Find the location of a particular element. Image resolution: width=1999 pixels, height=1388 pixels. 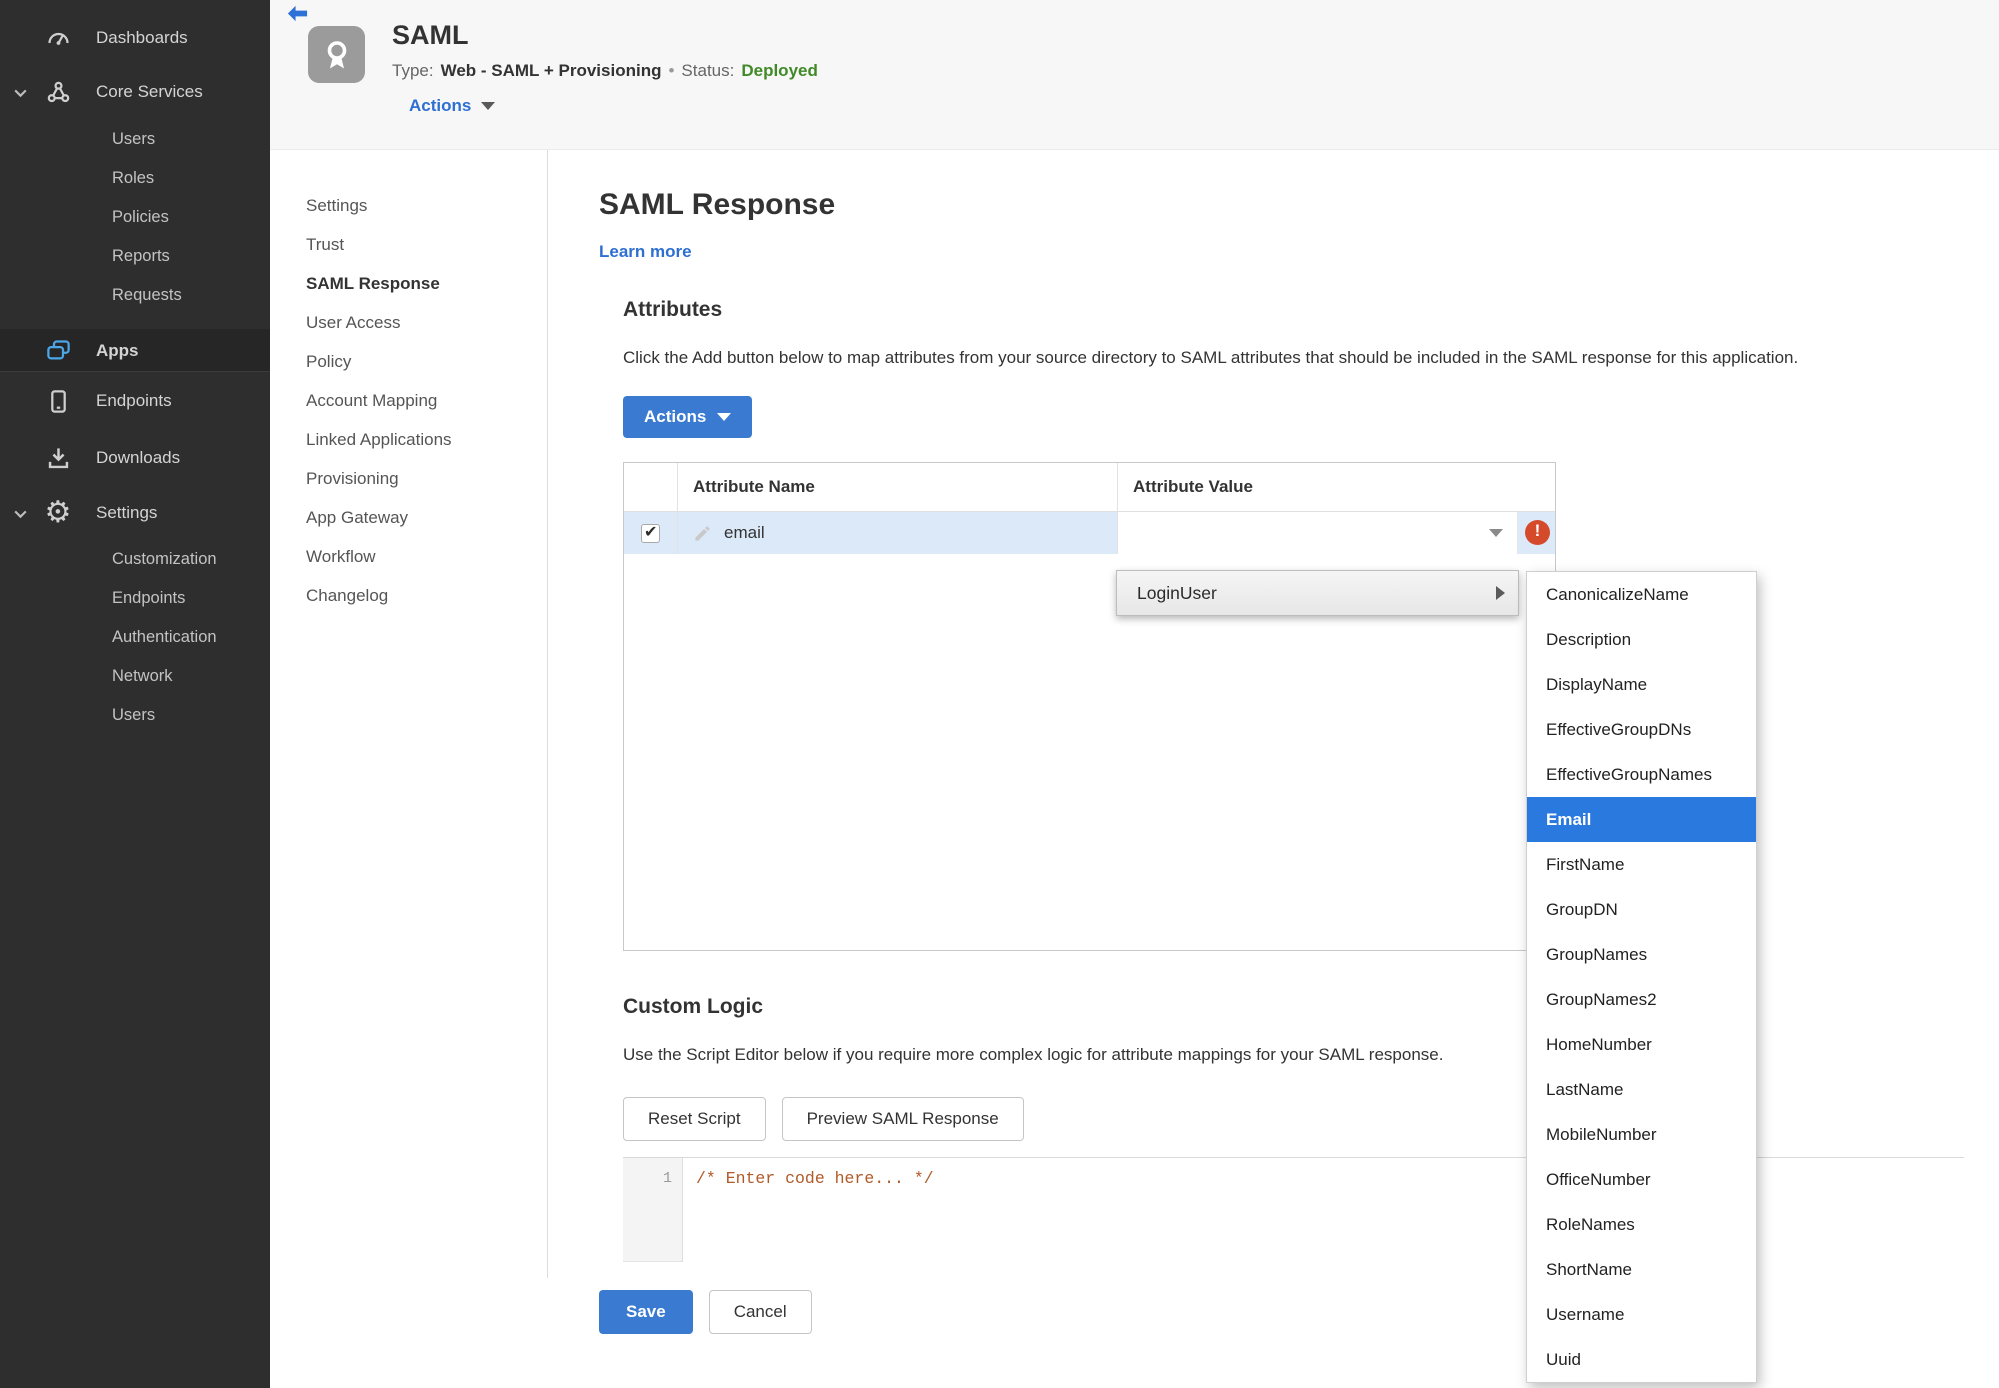

sidebar-item-endpoints: Endpoints is located at coordinates (135, 401).